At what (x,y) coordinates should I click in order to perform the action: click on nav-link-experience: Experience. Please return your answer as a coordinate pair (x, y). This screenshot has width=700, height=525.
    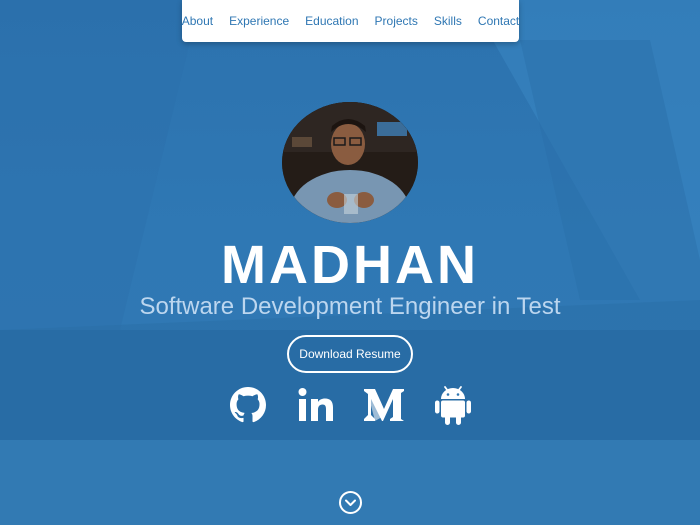
    Looking at the image, I should click on (259, 21).